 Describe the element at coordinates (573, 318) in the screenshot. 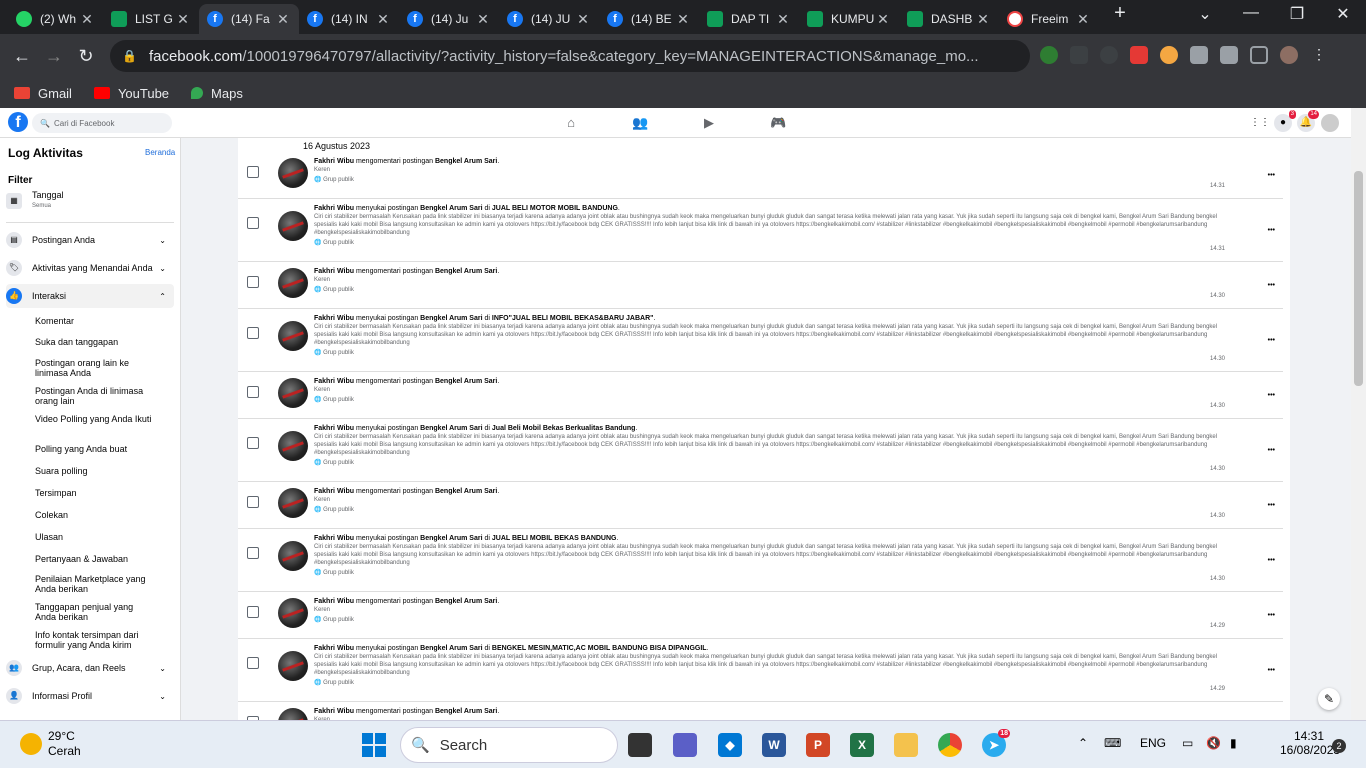

I see `group-name: INFO"JUAL BELI MOBIL BEKAS&BARU JABAR"` at that location.